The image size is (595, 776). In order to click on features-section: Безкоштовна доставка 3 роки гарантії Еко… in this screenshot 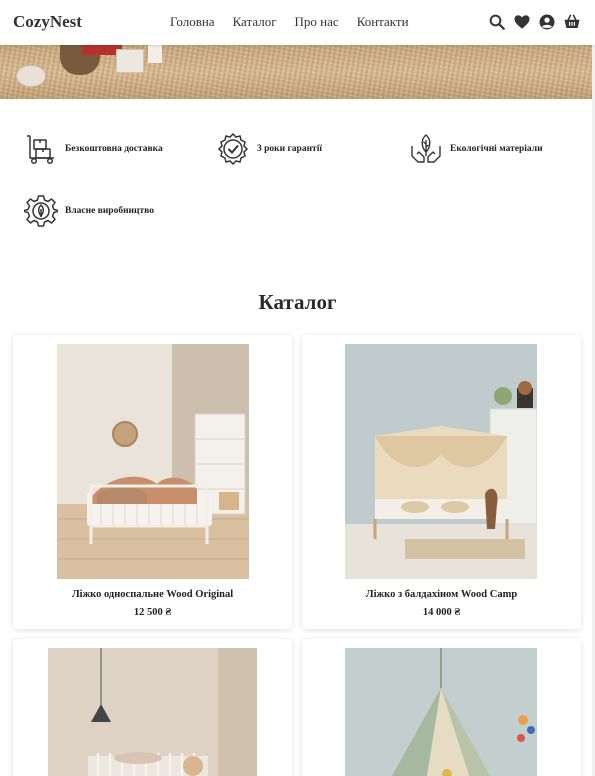, I will do `click(297, 185)`.